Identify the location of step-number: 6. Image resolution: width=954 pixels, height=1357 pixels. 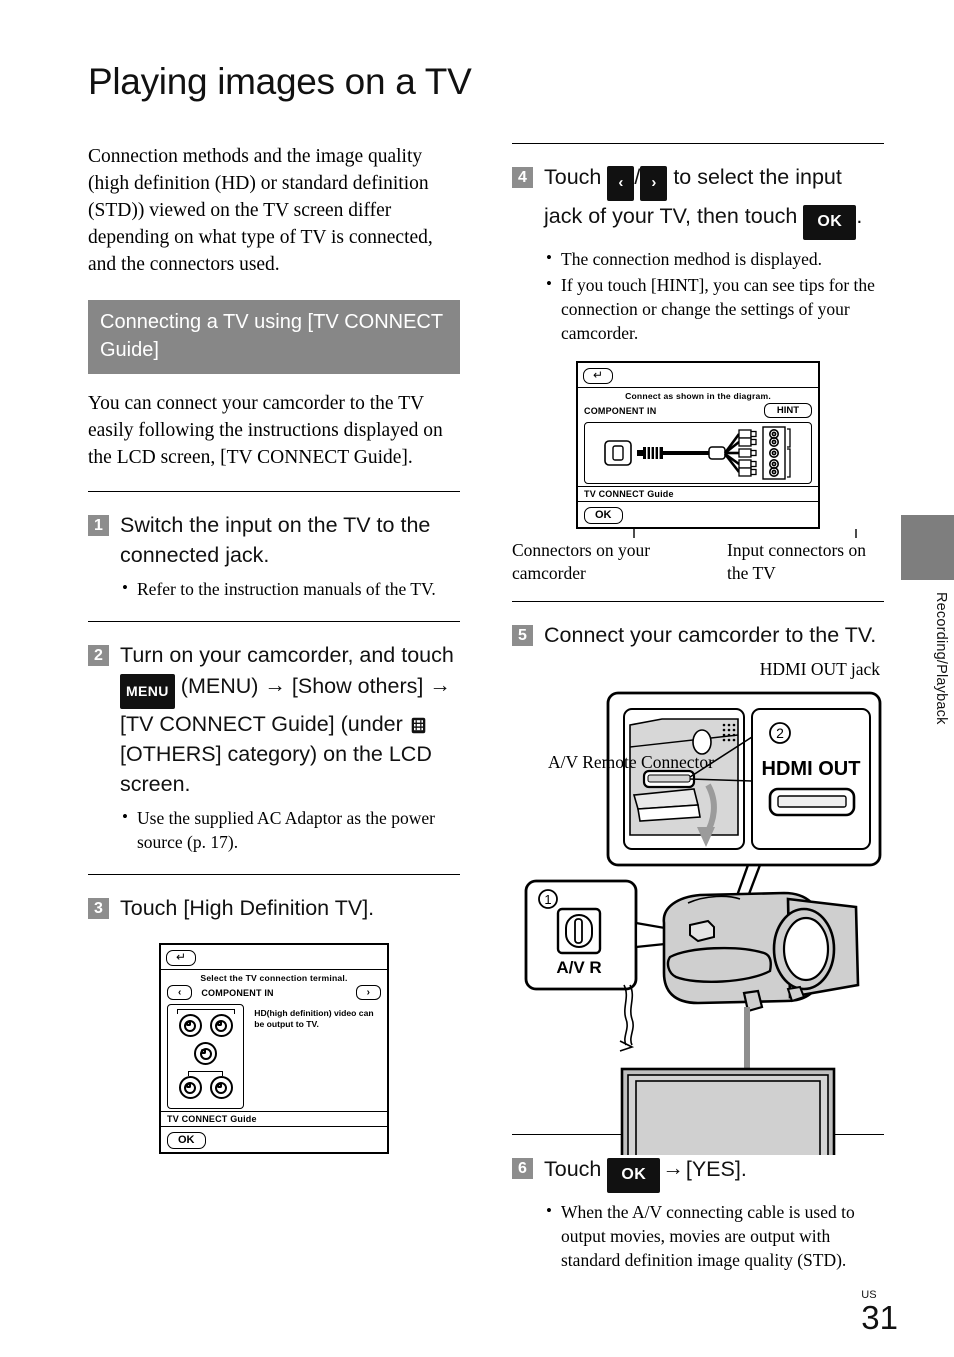
(522, 1168).